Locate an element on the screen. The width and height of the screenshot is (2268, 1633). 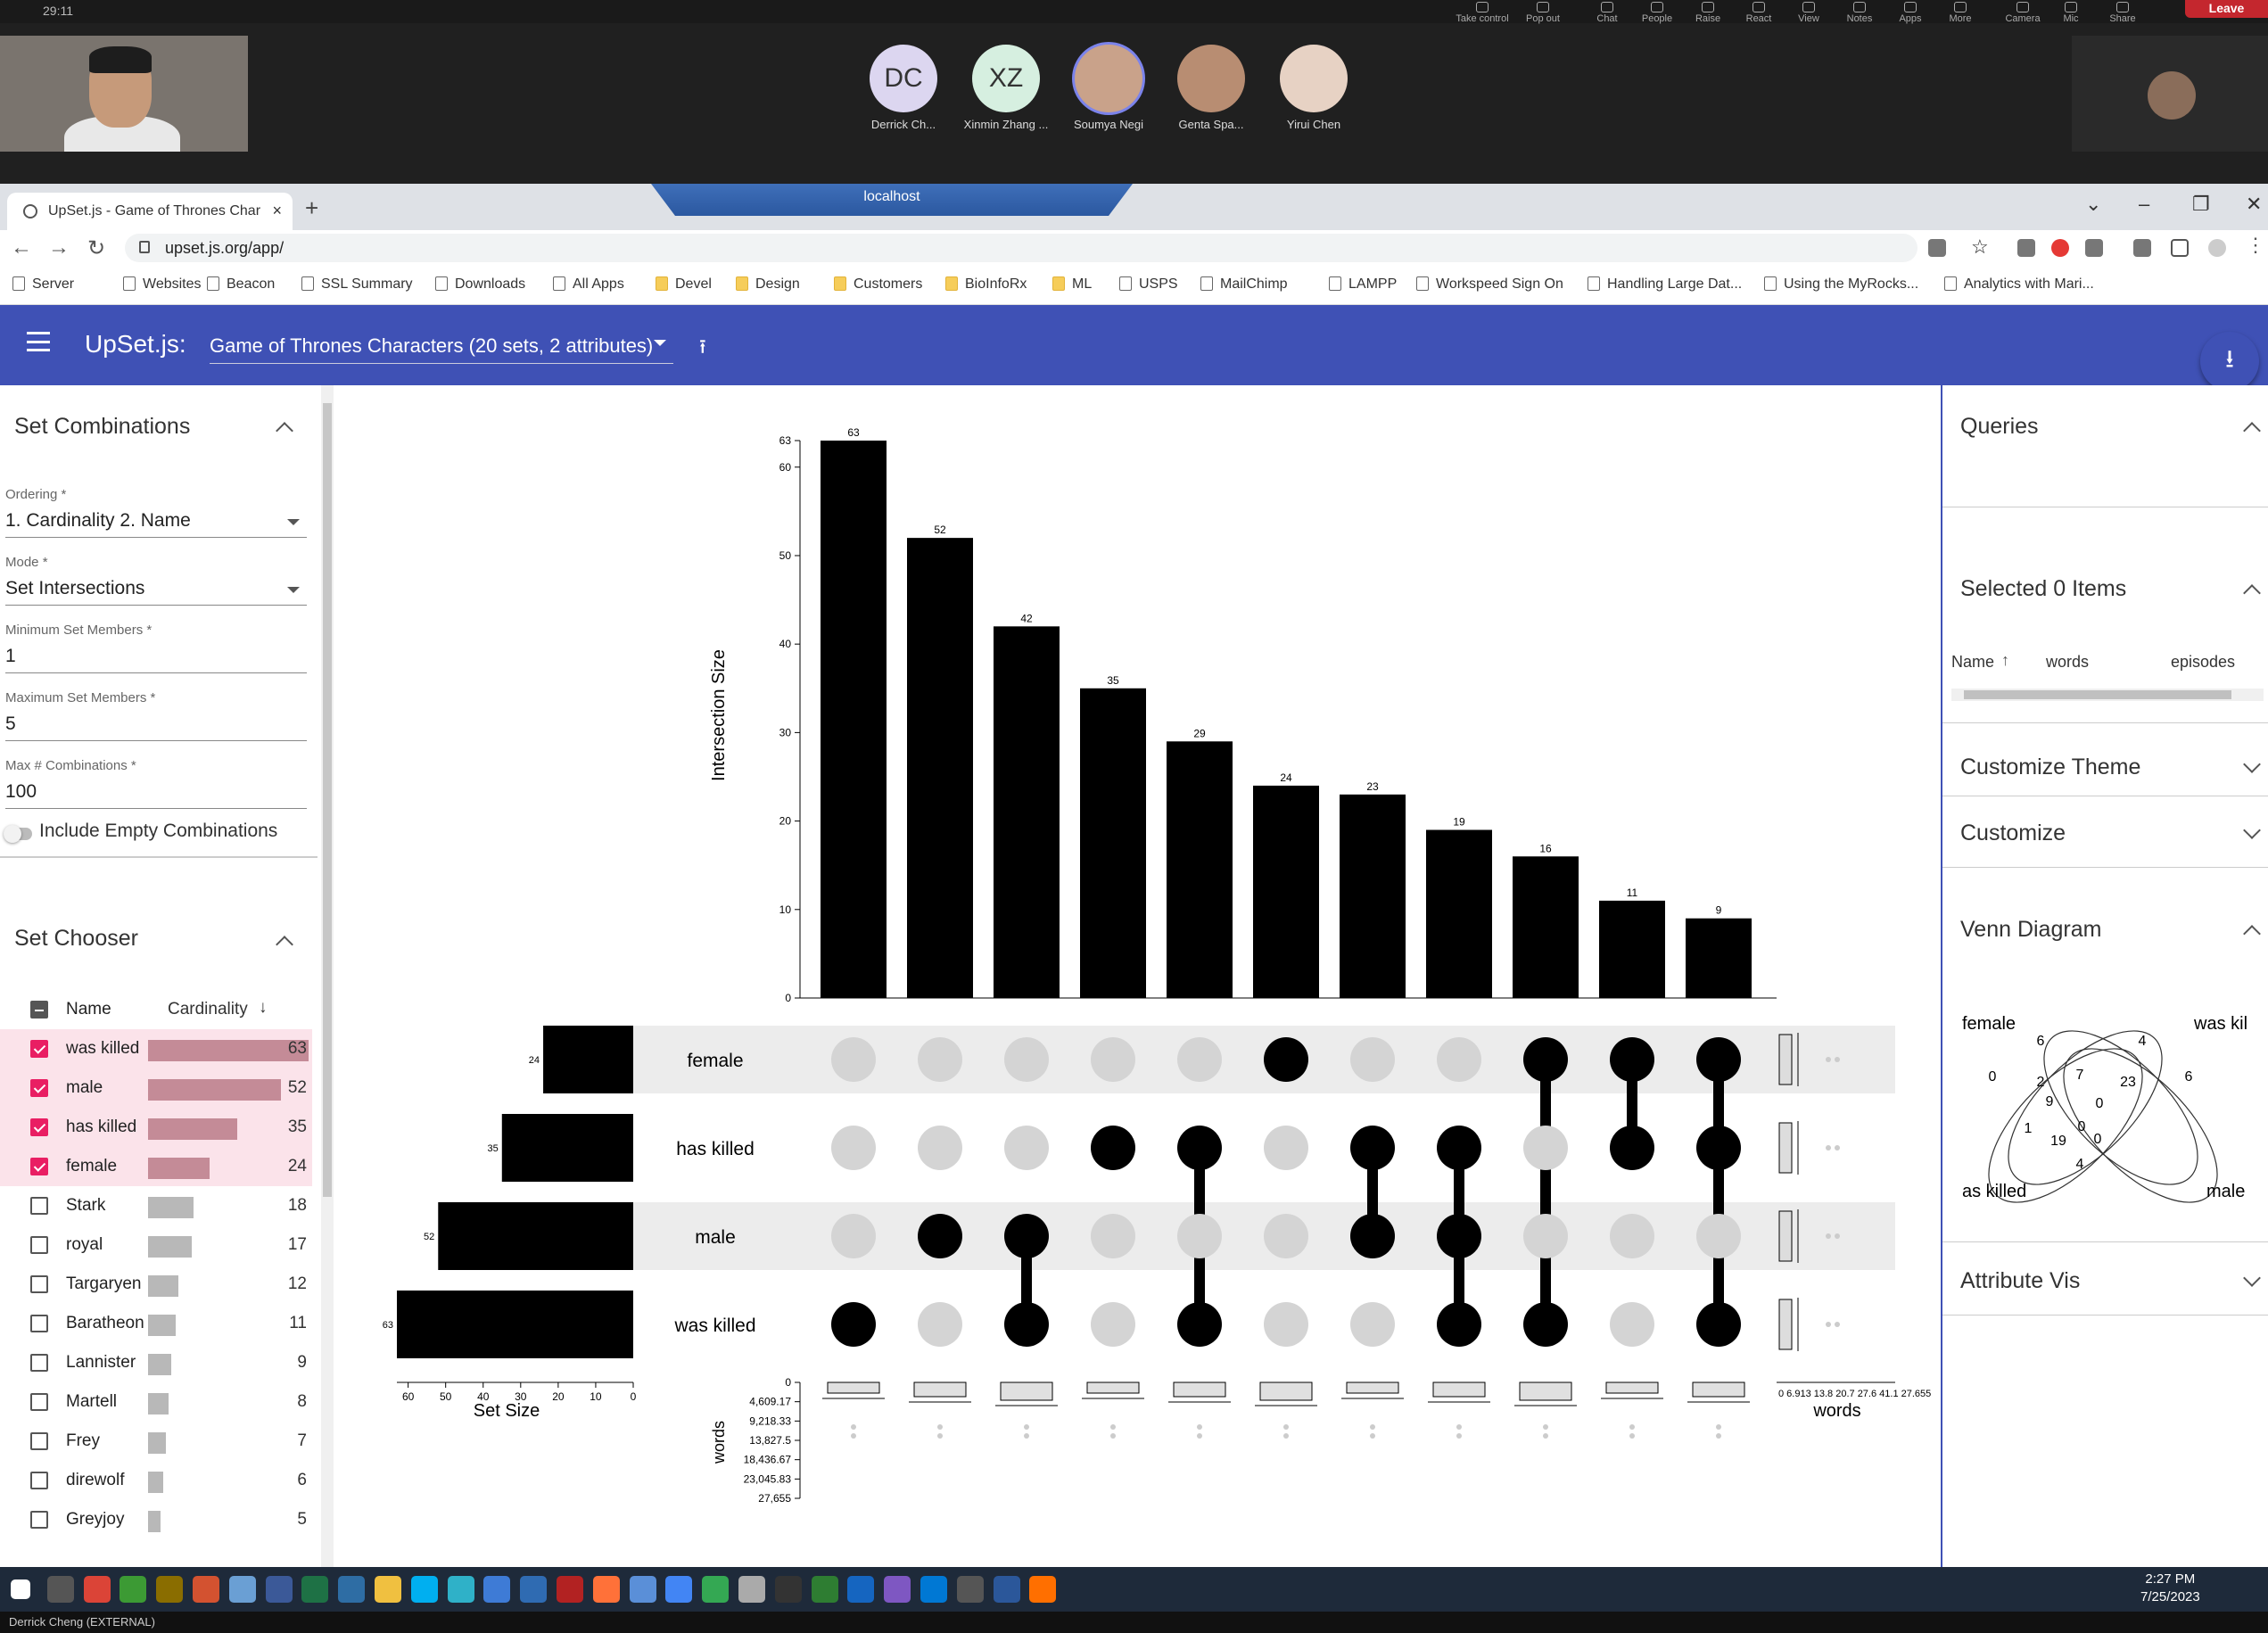
zoom-control-5: React is located at coordinates (1758, 13).